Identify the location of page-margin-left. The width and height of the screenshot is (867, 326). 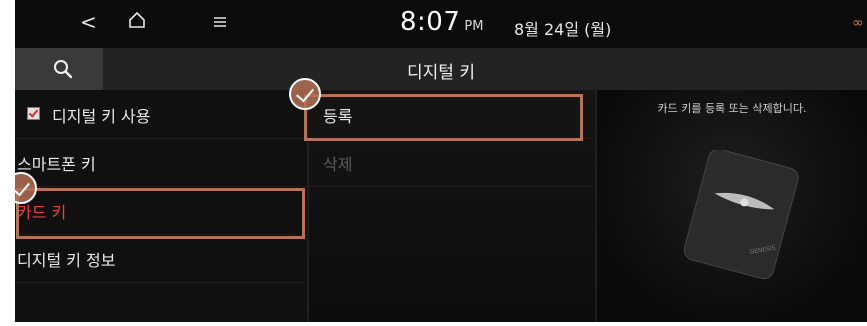
(7, 163).